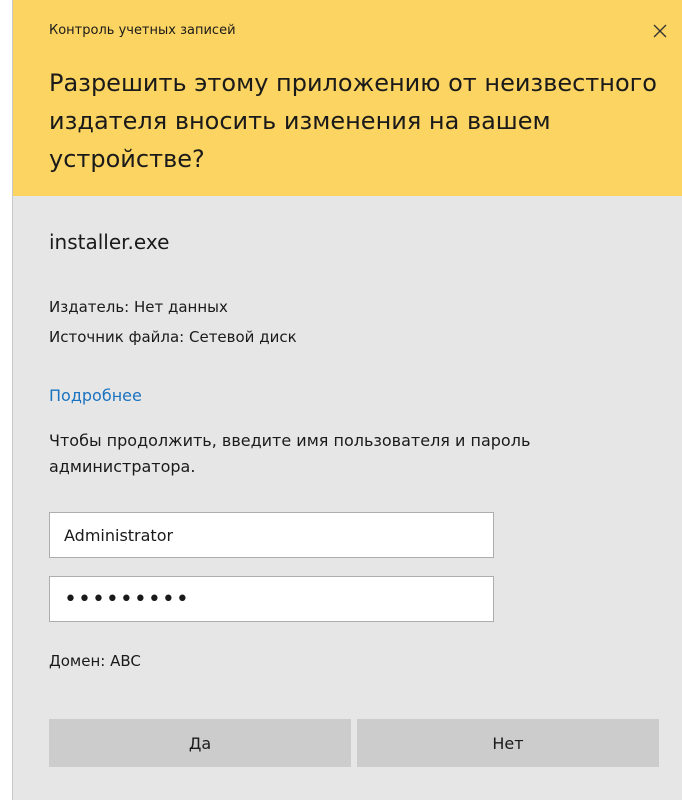  I want to click on app-name: installer.exe, so click(109, 242).